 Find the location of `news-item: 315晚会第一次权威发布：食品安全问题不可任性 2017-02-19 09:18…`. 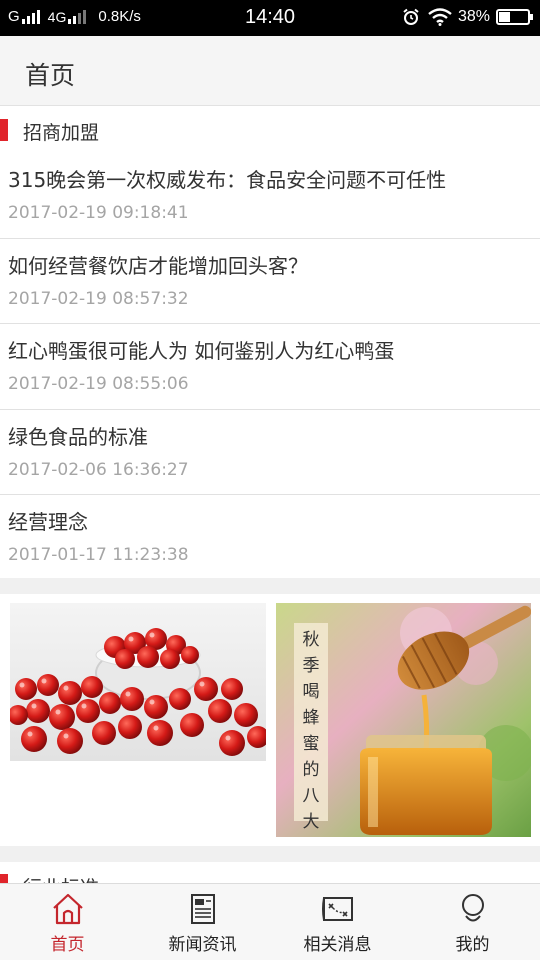

news-item: 315晚会第一次权威发布：食品安全问题不可任性 2017-02-19 09:18… is located at coordinates (270, 196).